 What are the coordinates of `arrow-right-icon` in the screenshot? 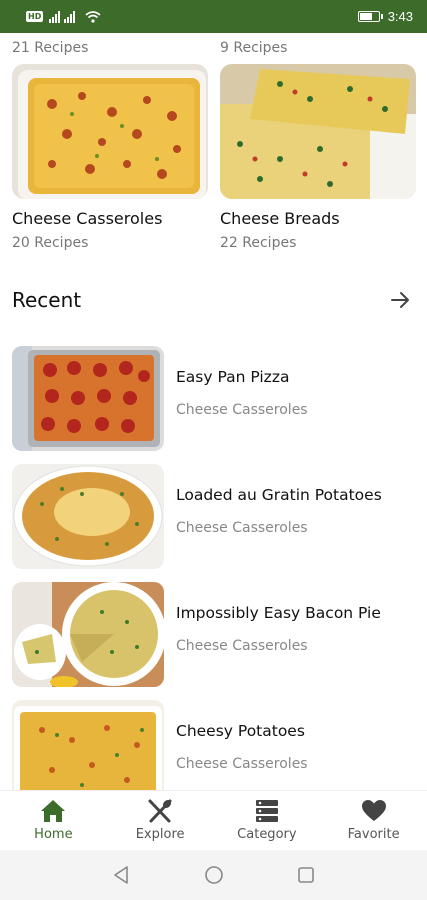 It's located at (400, 300).